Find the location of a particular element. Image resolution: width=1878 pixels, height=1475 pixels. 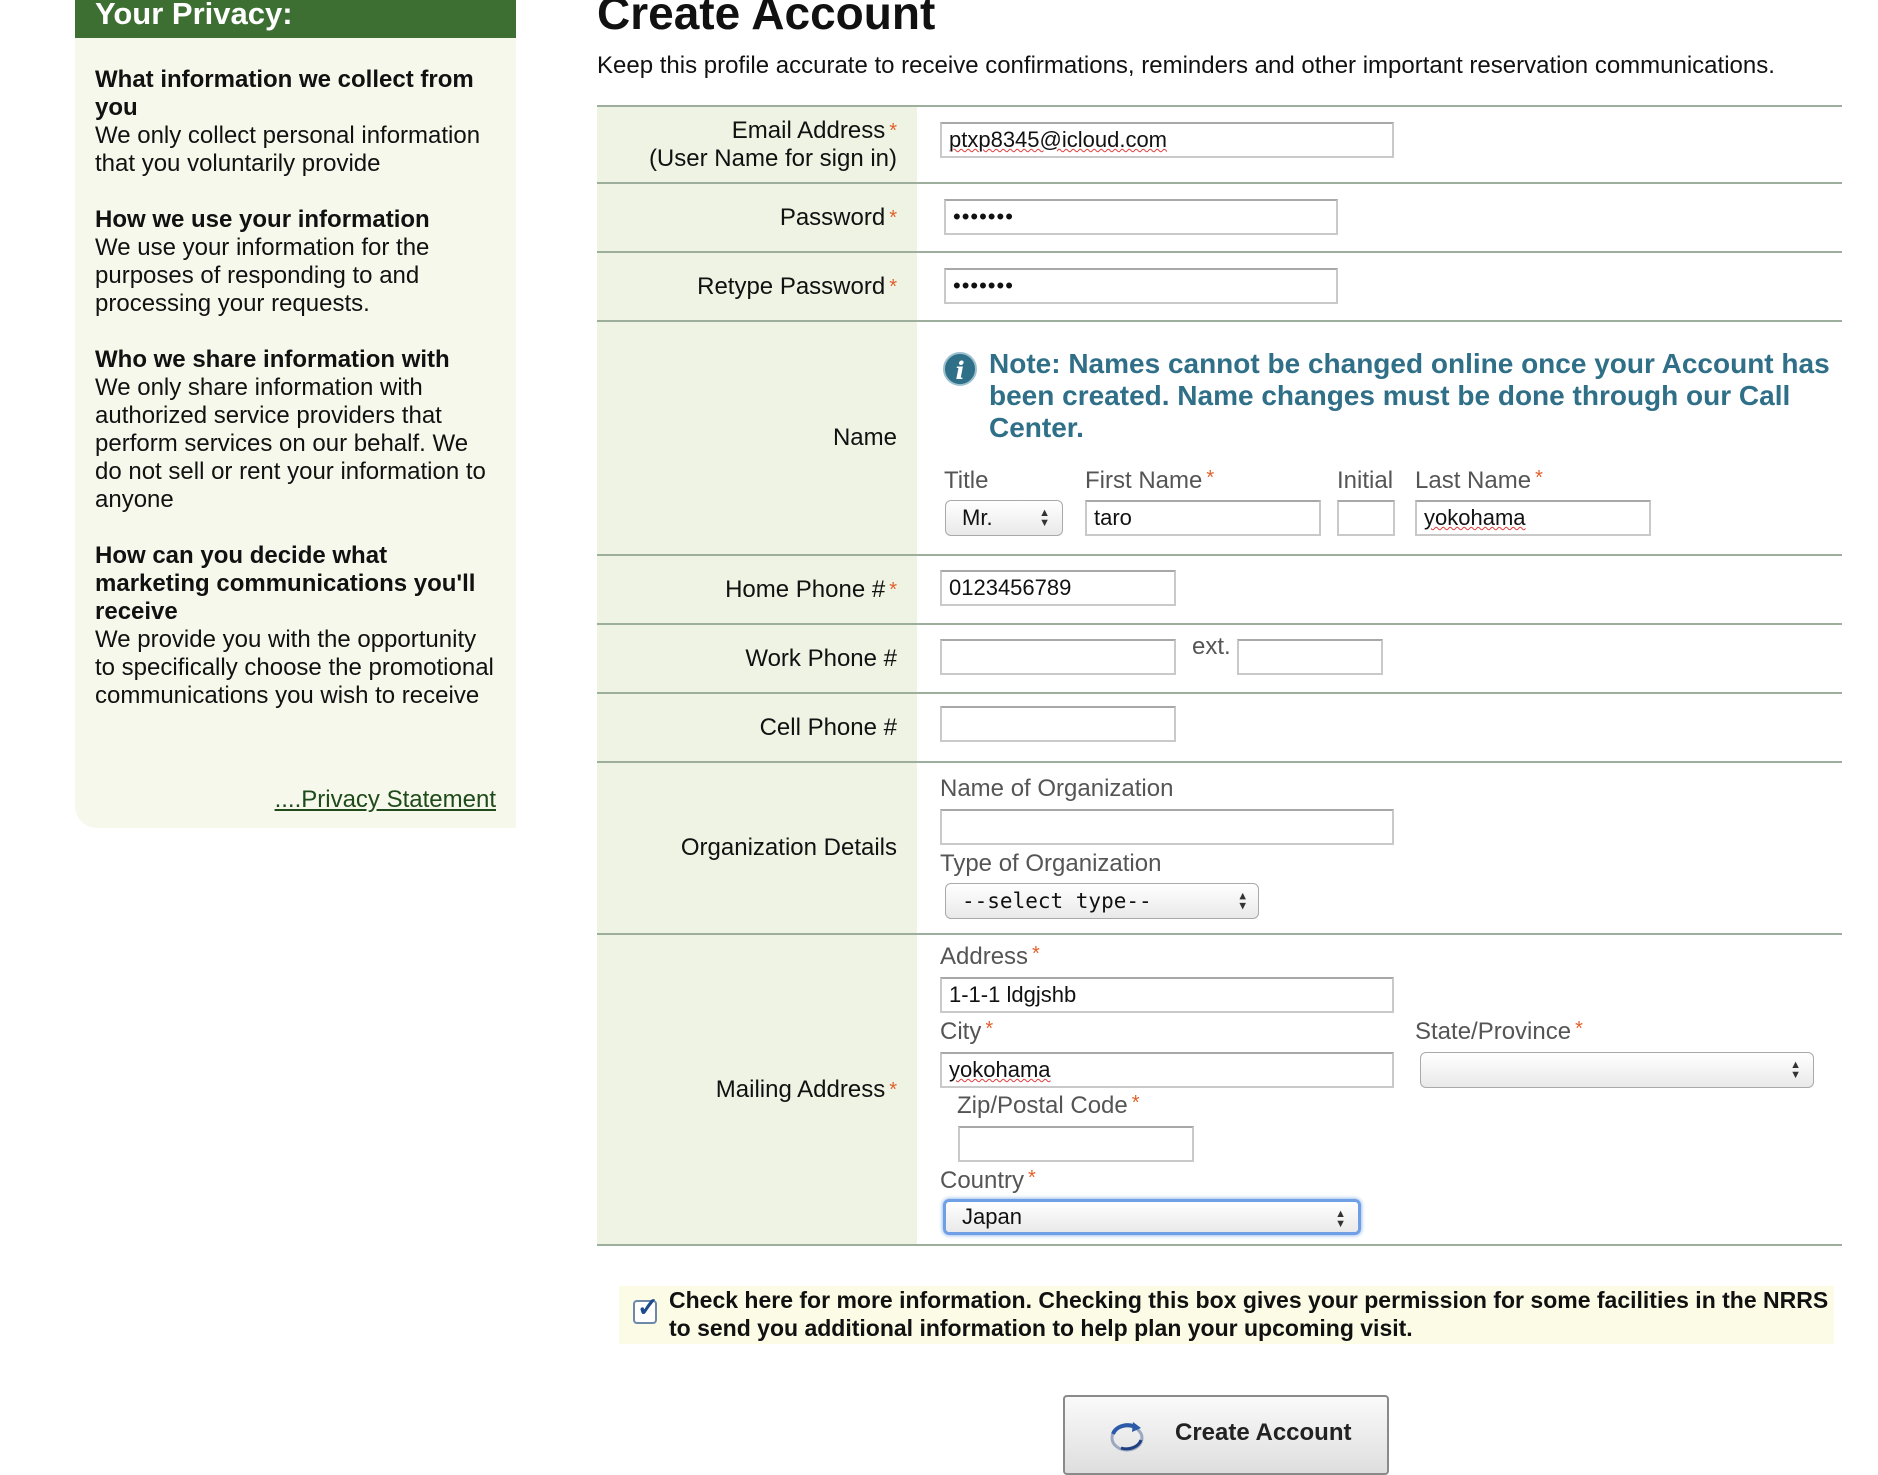

retype-password-label-text: Retype Password is located at coordinates (791, 286).